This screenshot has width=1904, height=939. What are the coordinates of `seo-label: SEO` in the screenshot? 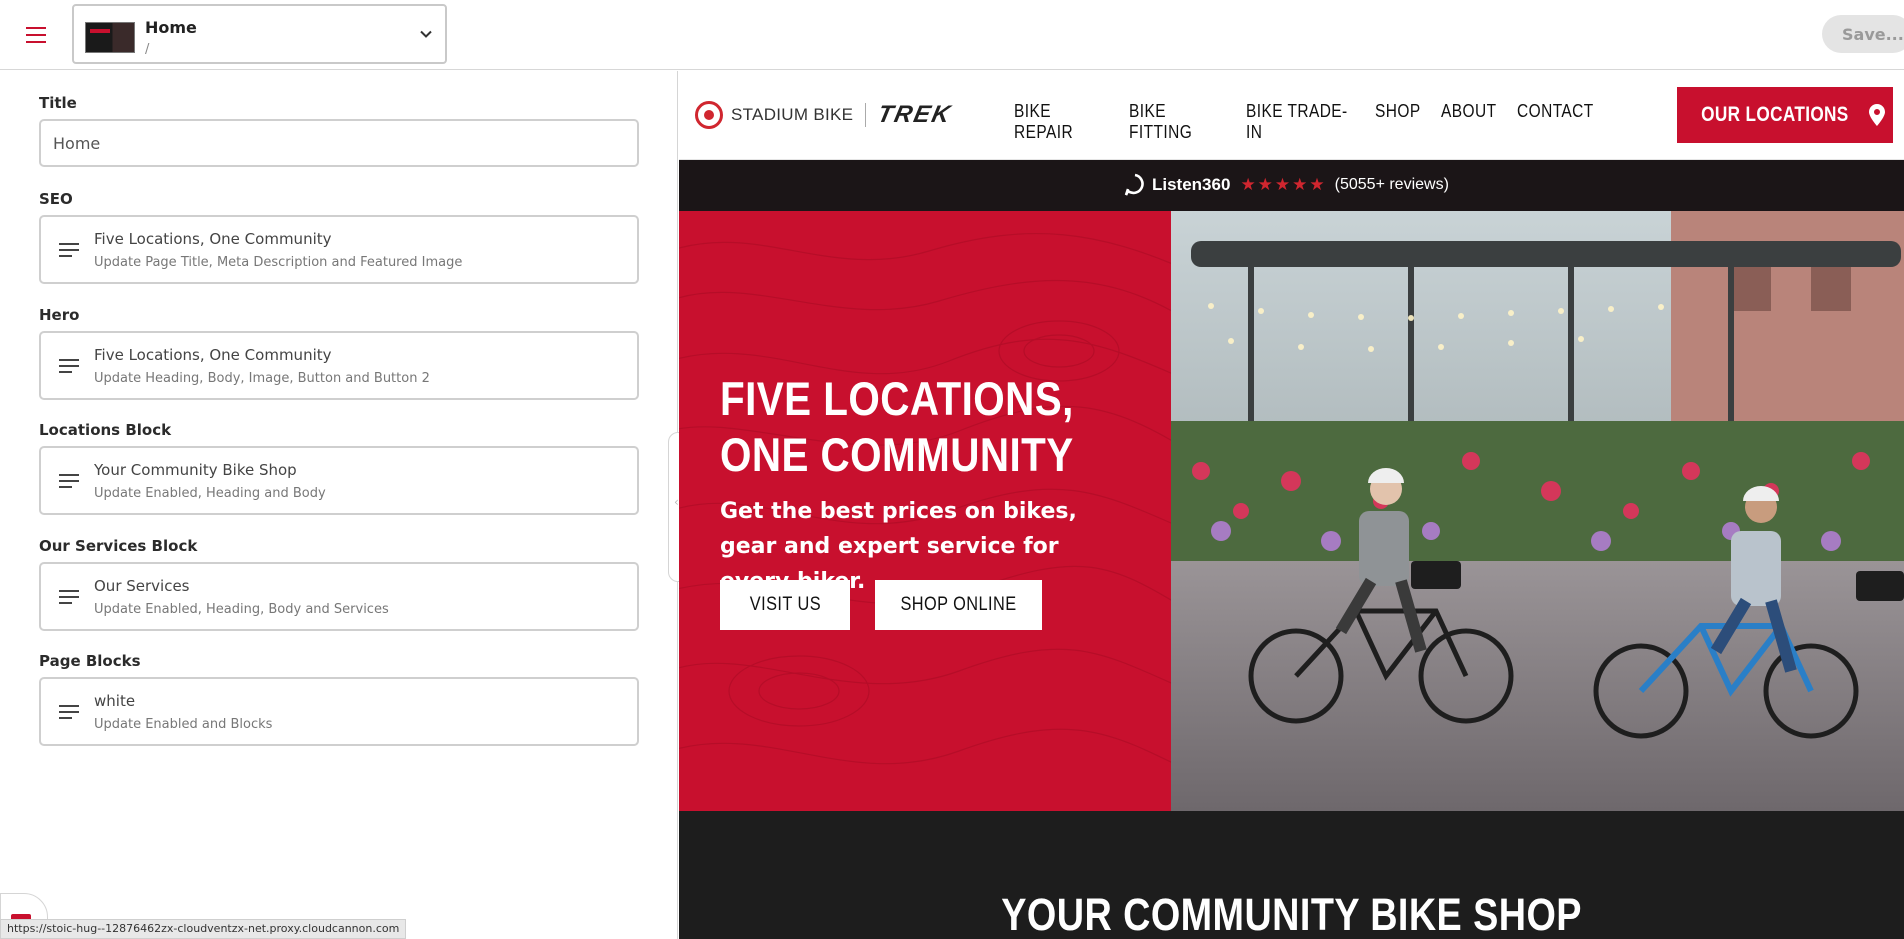 It's located at (56, 199).